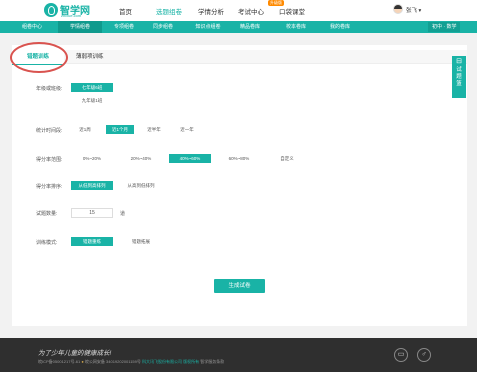  I want to click on avatar, so click(398, 9).